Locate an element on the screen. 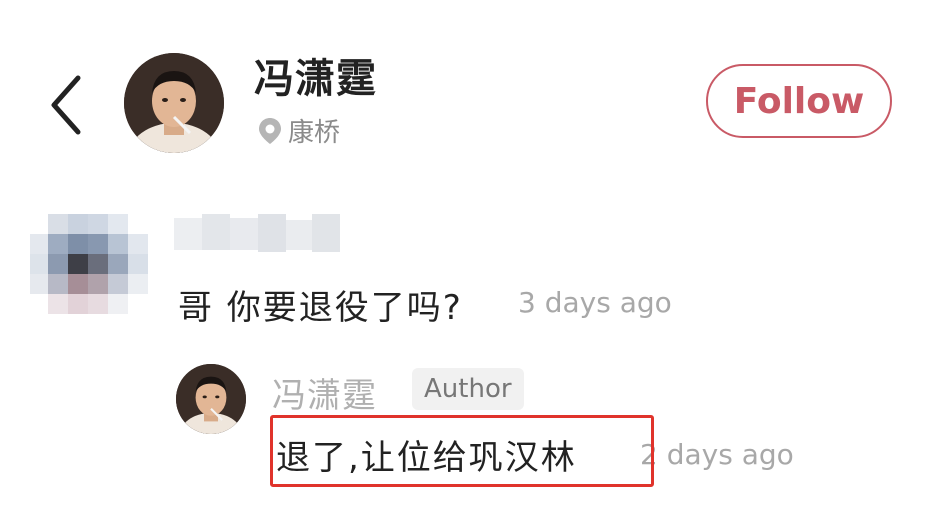 The image size is (932, 510). location-text: 康桥 is located at coordinates (314, 133).